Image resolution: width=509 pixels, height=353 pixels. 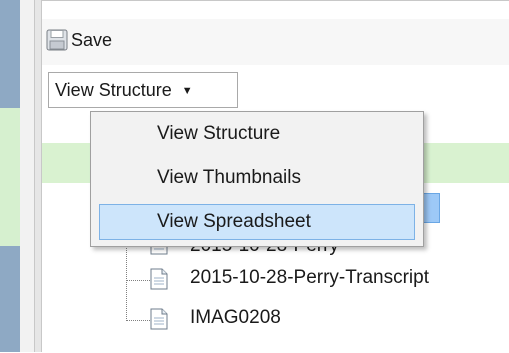 I want to click on menu-item-view-structure: View Structure, so click(x=257, y=134).